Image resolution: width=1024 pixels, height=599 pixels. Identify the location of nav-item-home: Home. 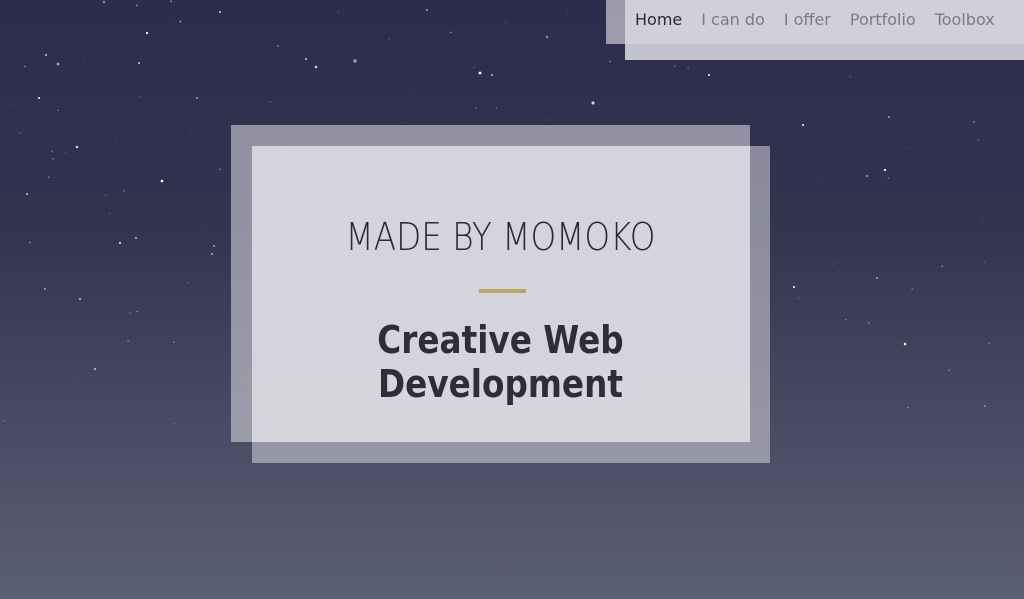
(658, 19).